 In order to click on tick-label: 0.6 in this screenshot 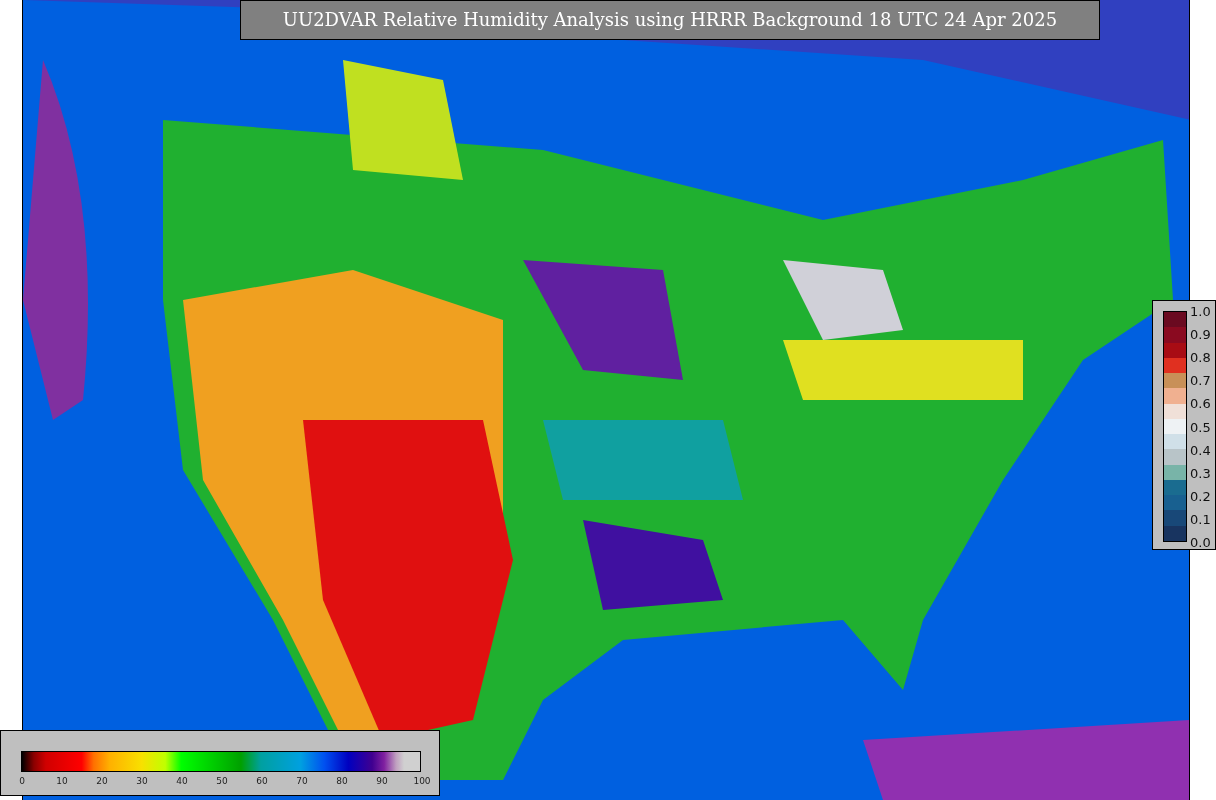, I will do `click(1200, 404)`.